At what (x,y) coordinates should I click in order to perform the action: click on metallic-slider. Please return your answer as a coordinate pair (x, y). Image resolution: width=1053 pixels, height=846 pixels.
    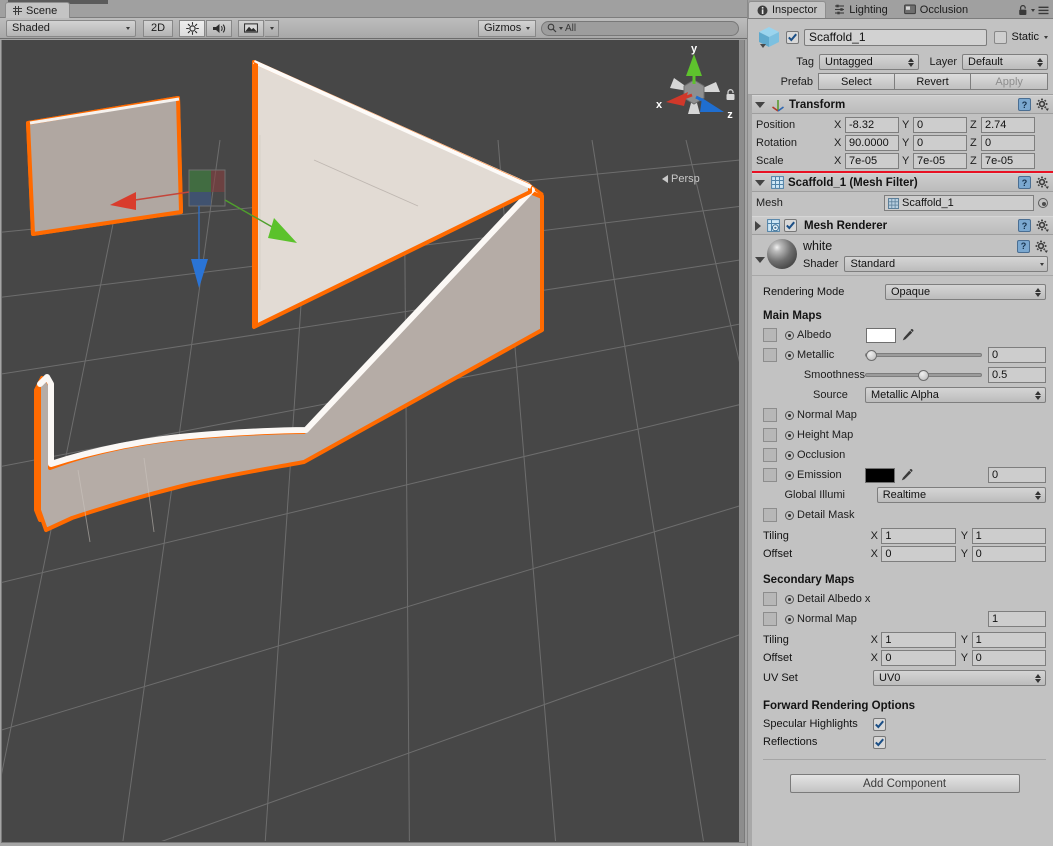
    Looking at the image, I should click on (923, 355).